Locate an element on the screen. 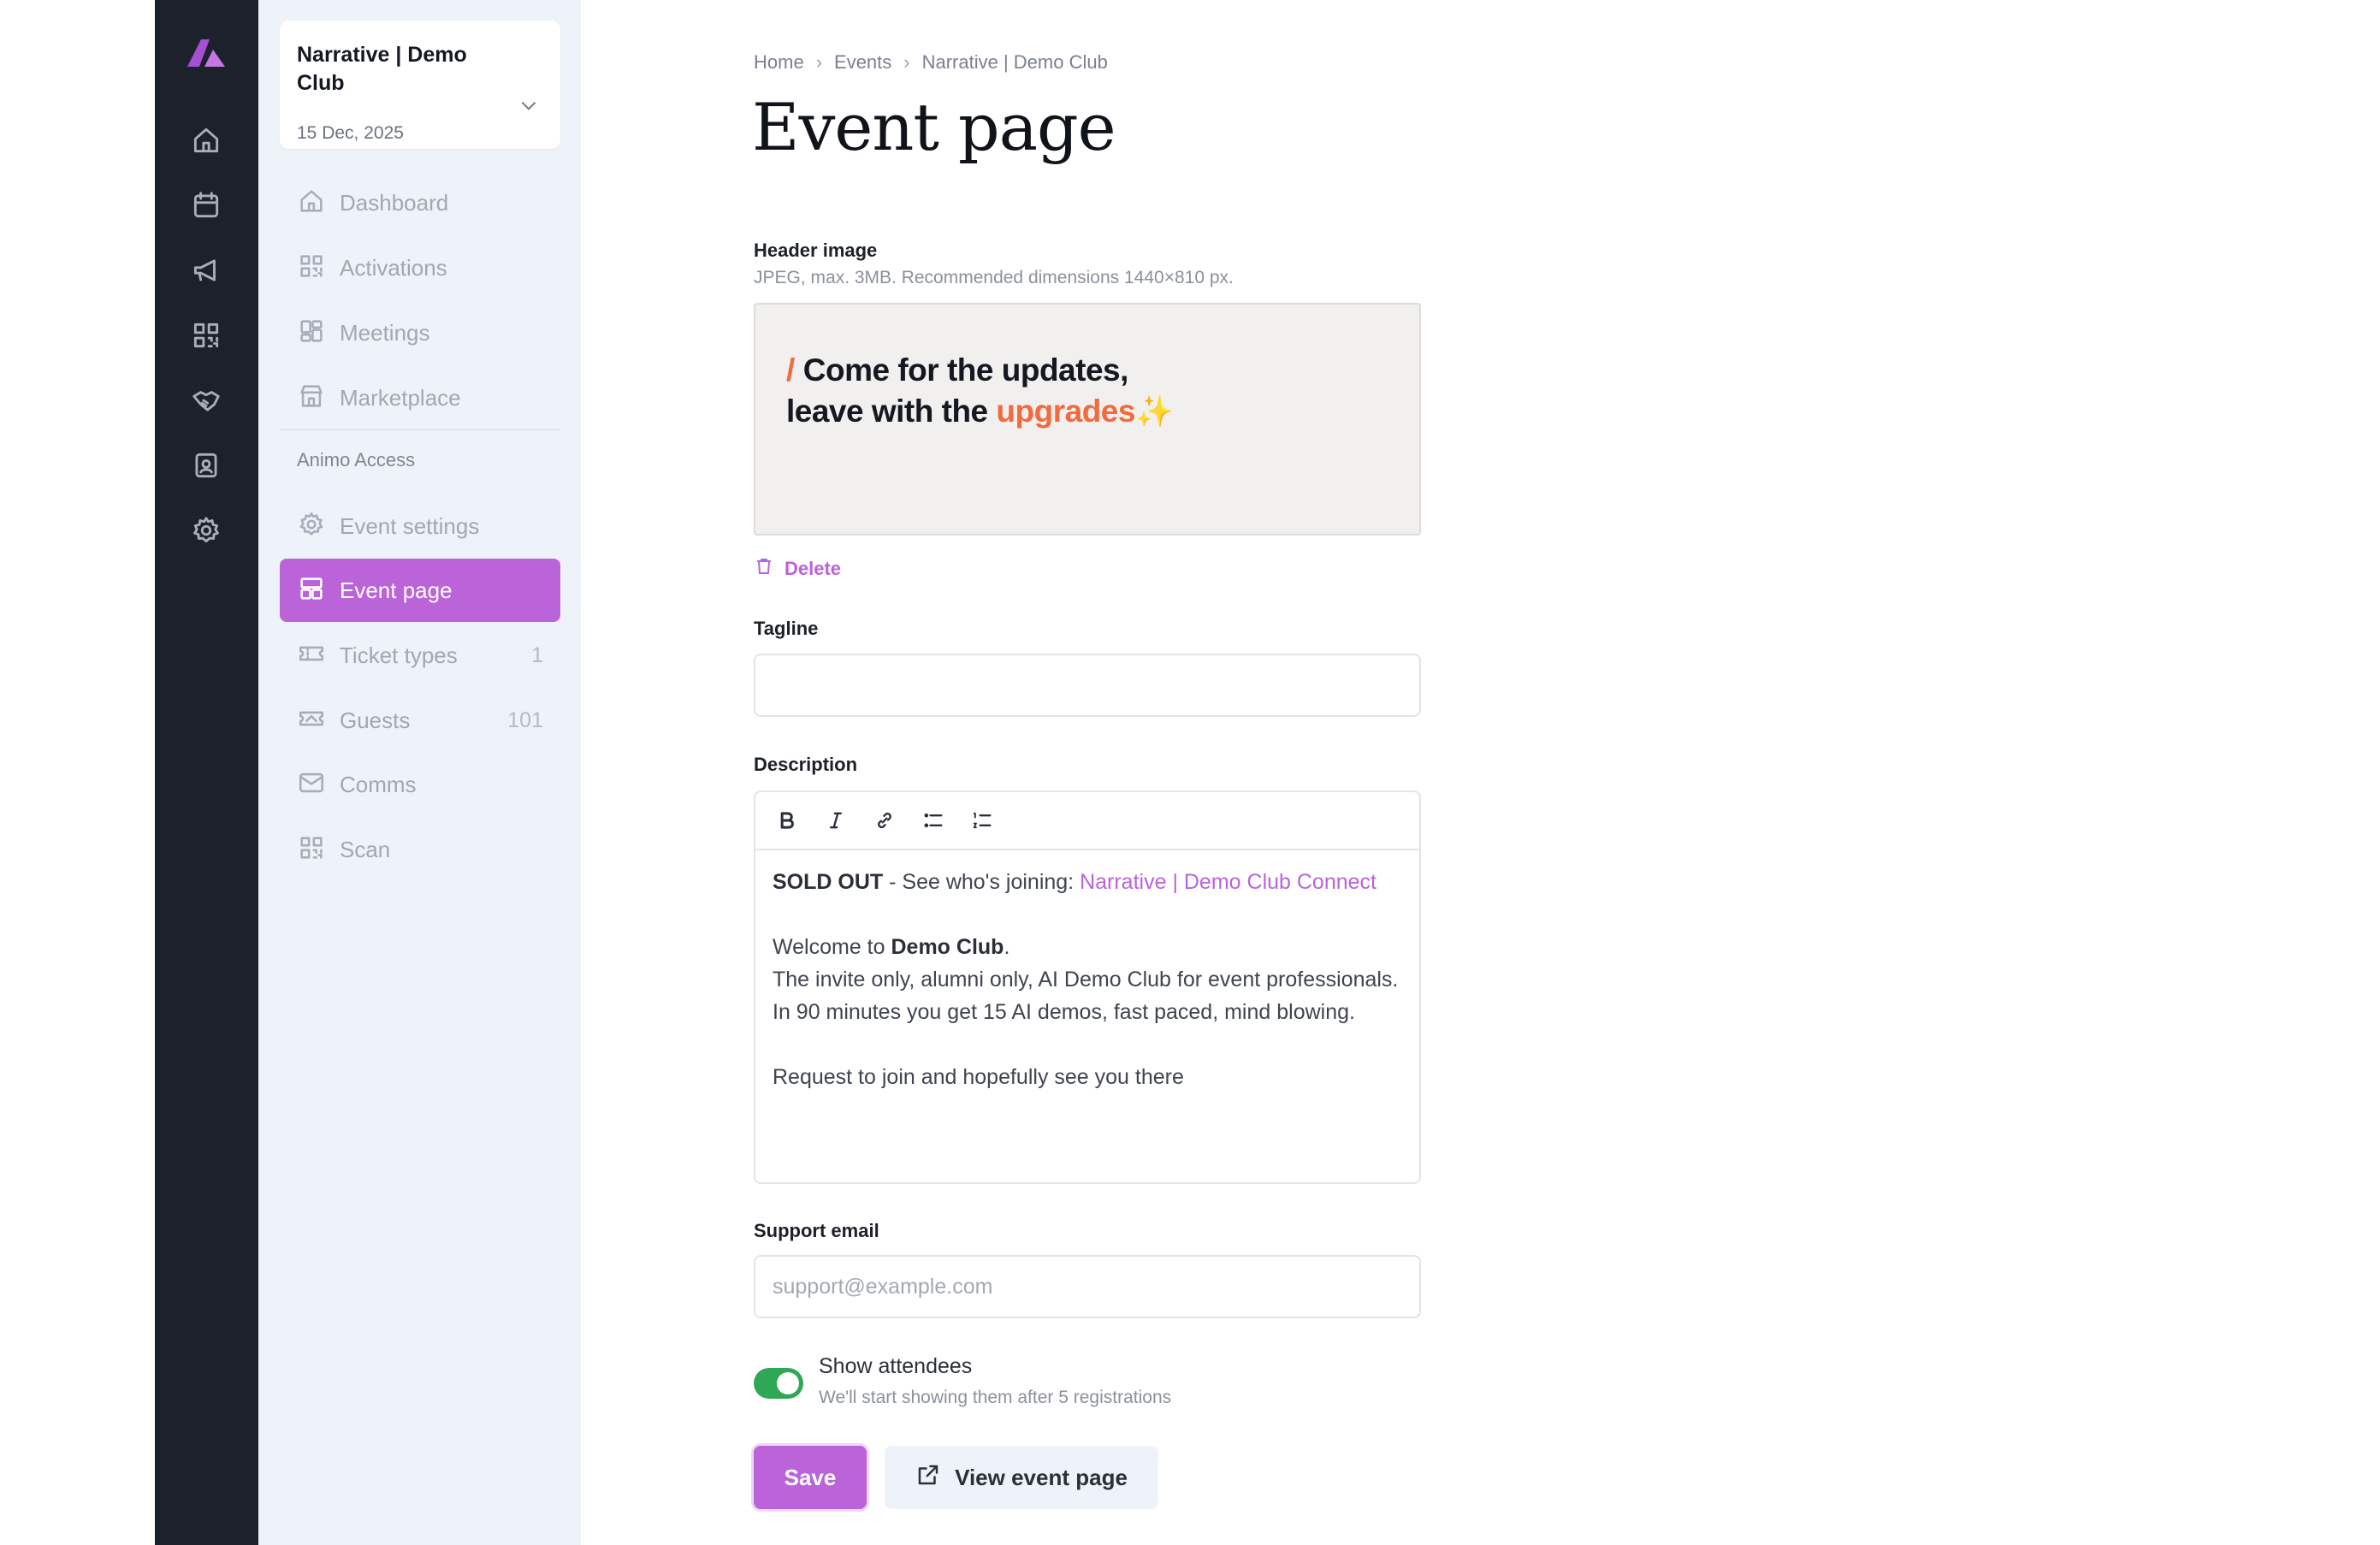 The image size is (2380, 1545). sidebar-item-event-settings: Event settings is located at coordinates (420, 526).